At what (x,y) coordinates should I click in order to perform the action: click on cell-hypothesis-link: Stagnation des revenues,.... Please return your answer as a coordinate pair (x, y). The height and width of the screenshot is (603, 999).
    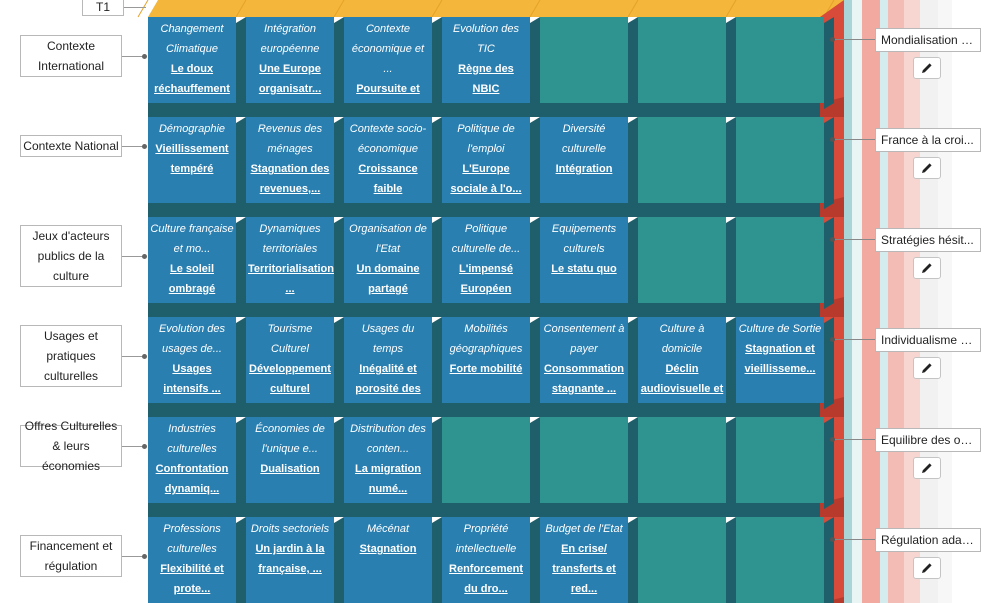
    Looking at the image, I should click on (290, 179).